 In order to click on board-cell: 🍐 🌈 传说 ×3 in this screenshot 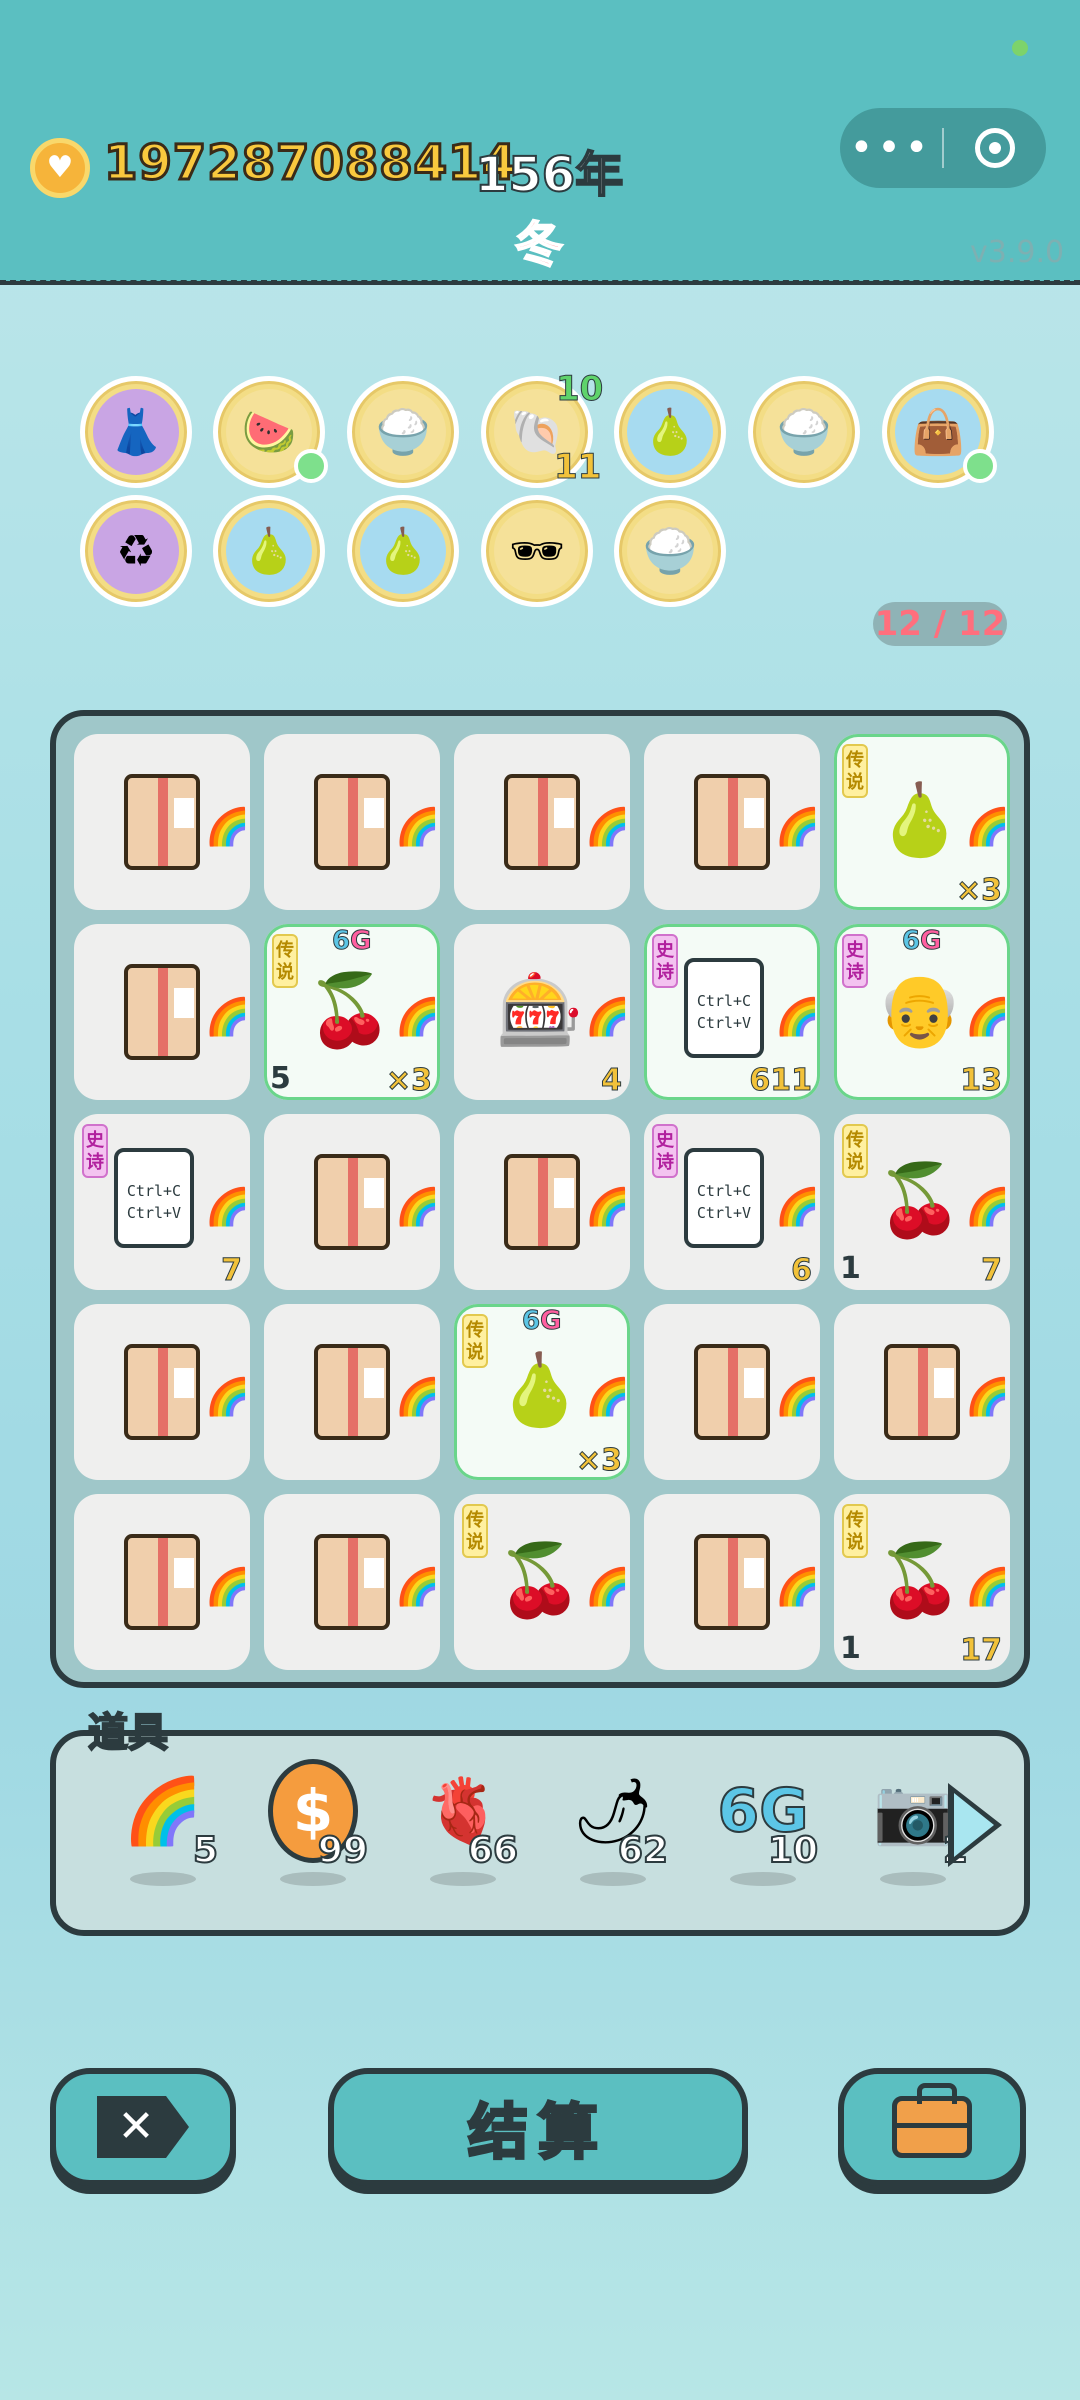, I will do `click(922, 822)`.